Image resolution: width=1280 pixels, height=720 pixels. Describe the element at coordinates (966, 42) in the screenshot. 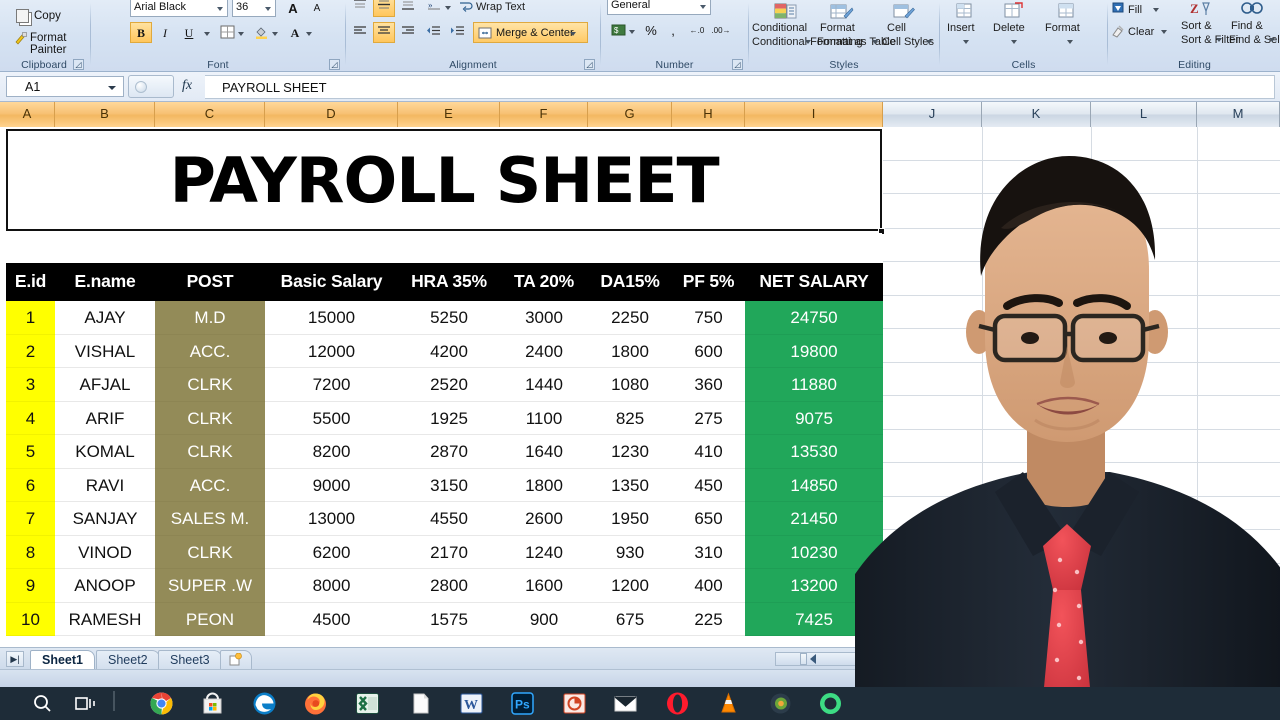

I see `insert-chevron-down-icon` at that location.